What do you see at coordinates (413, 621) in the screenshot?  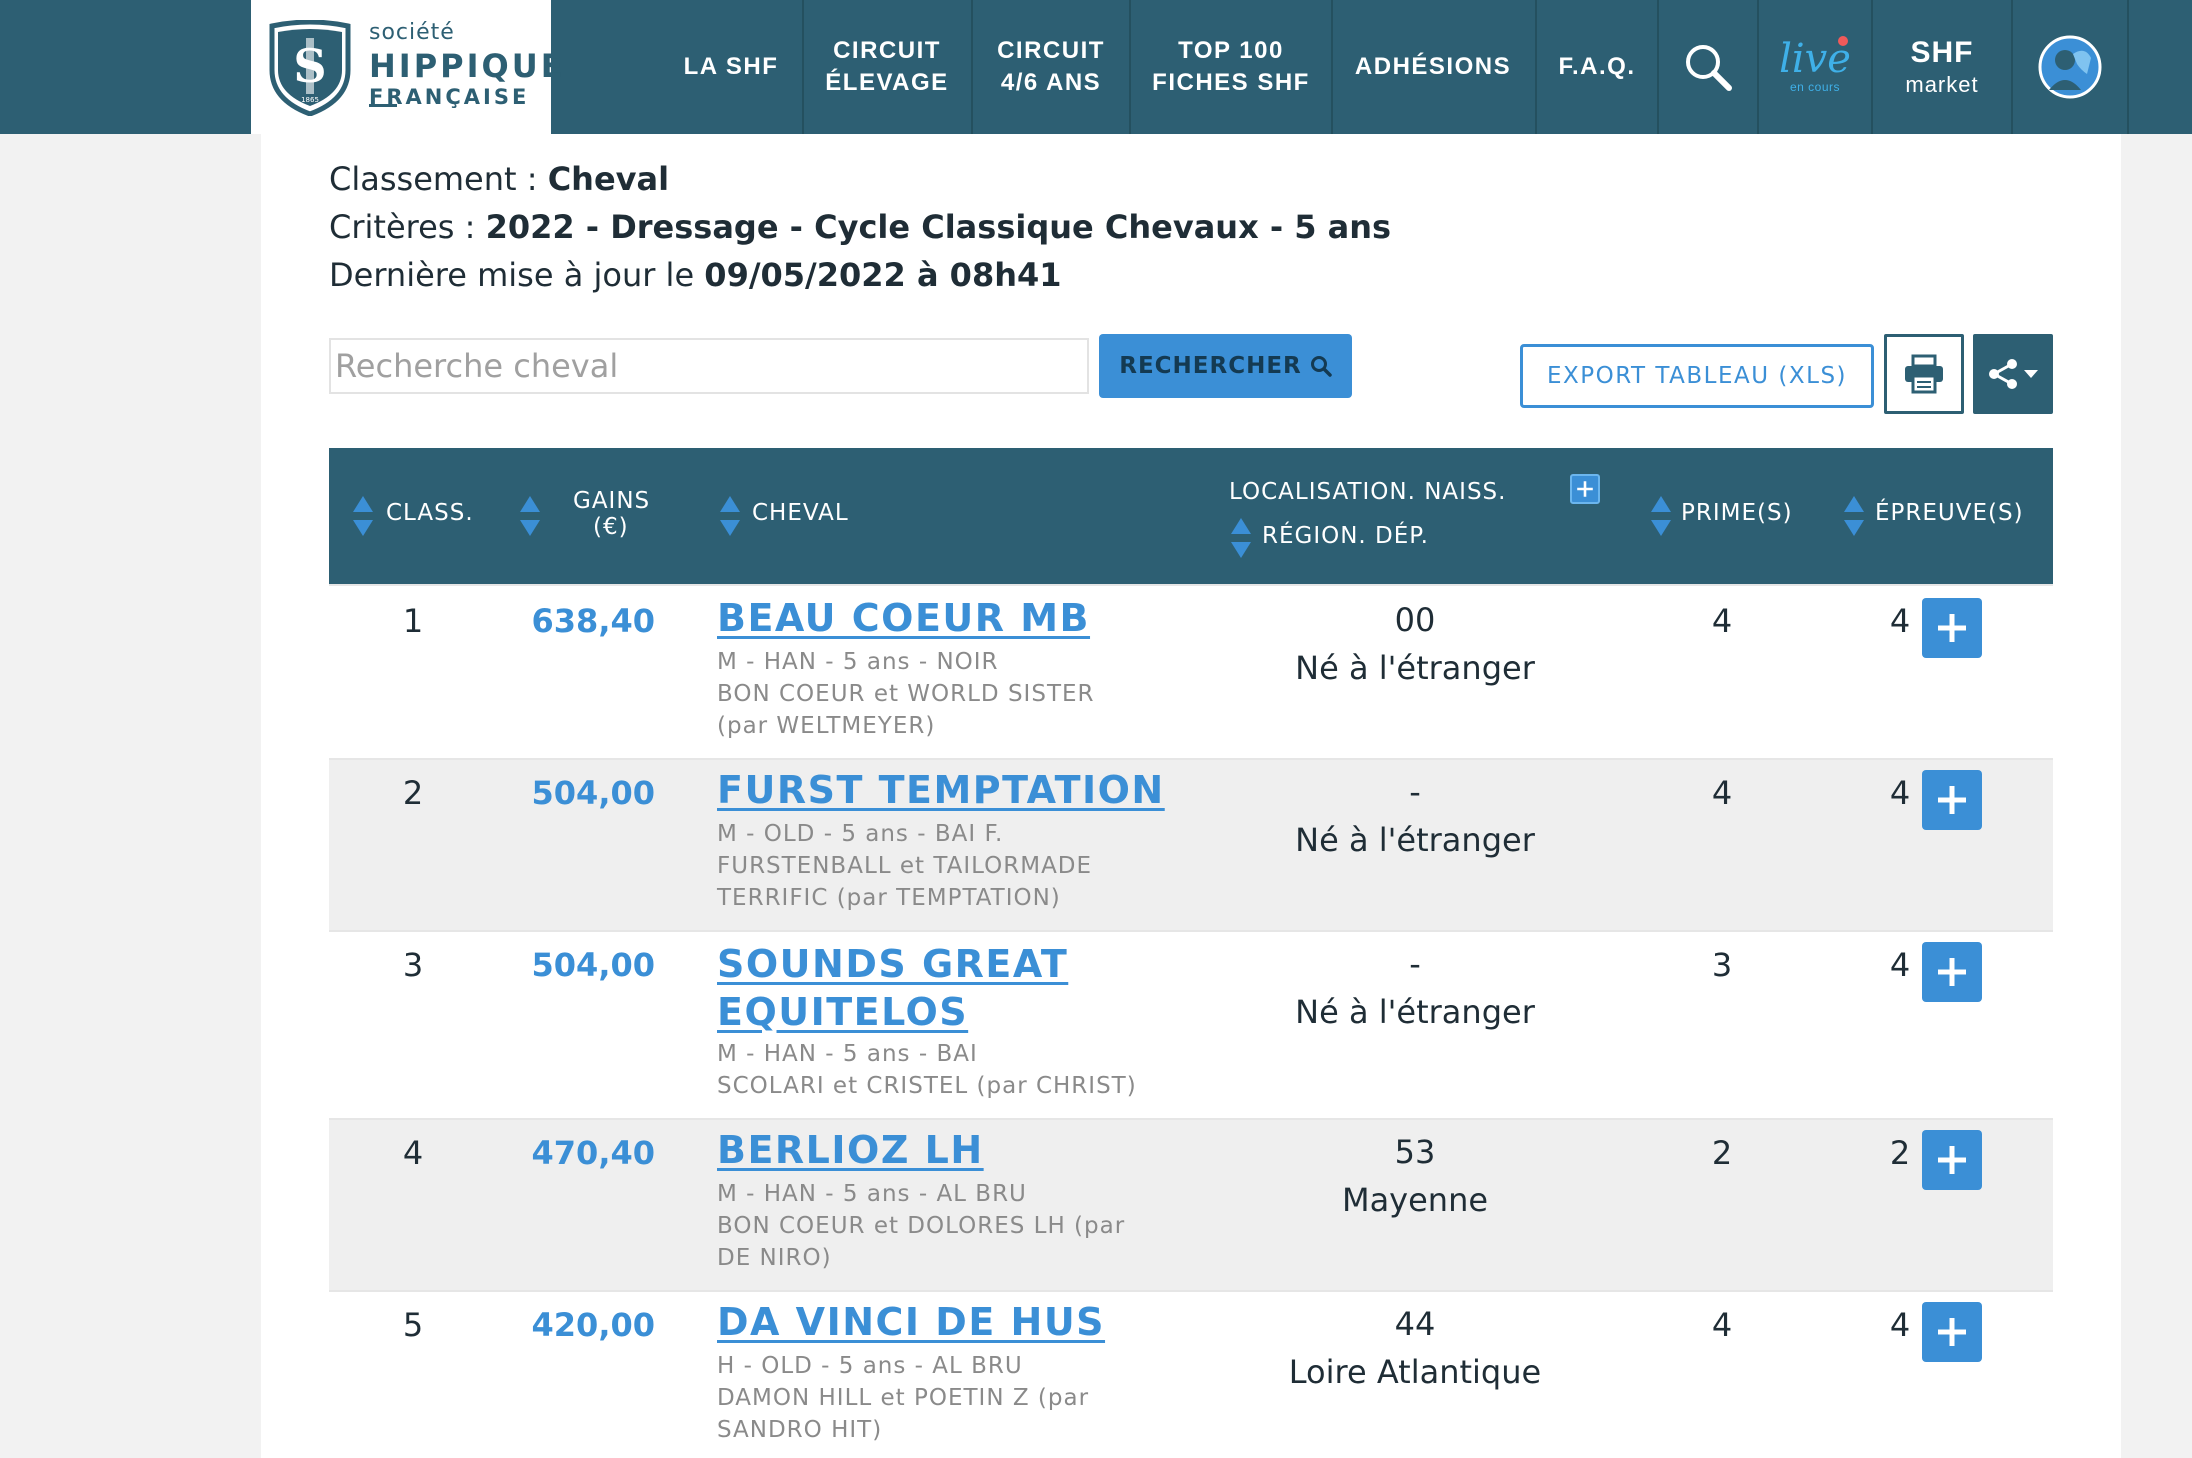 I see `row-rank: 1` at bounding box center [413, 621].